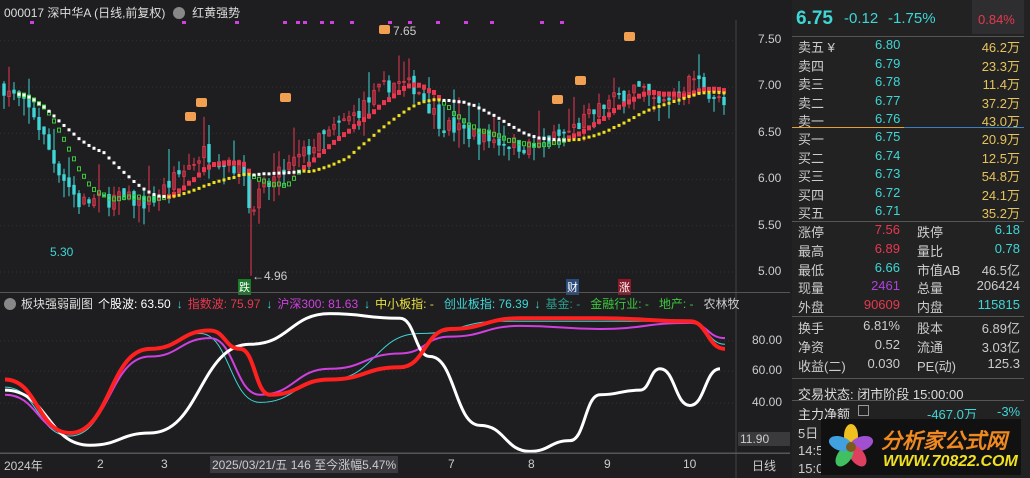 This screenshot has width=1030, height=478. I want to click on buy-signal-icon, so click(629, 36).